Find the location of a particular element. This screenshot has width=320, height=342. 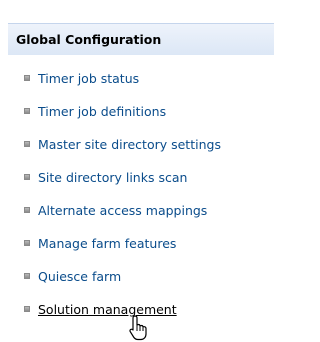

link-label: Quiesce farm is located at coordinates (79, 276).